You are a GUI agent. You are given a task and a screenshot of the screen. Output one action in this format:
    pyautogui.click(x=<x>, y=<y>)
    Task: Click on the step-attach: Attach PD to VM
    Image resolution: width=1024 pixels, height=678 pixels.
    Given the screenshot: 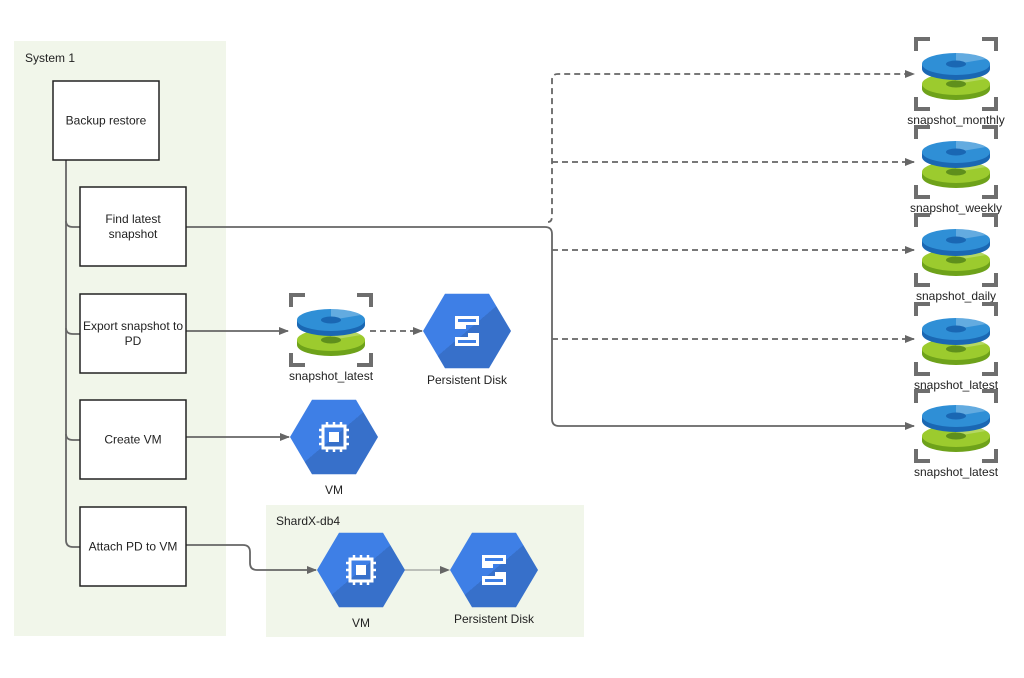 What is the action you would take?
    pyautogui.click(x=133, y=546)
    